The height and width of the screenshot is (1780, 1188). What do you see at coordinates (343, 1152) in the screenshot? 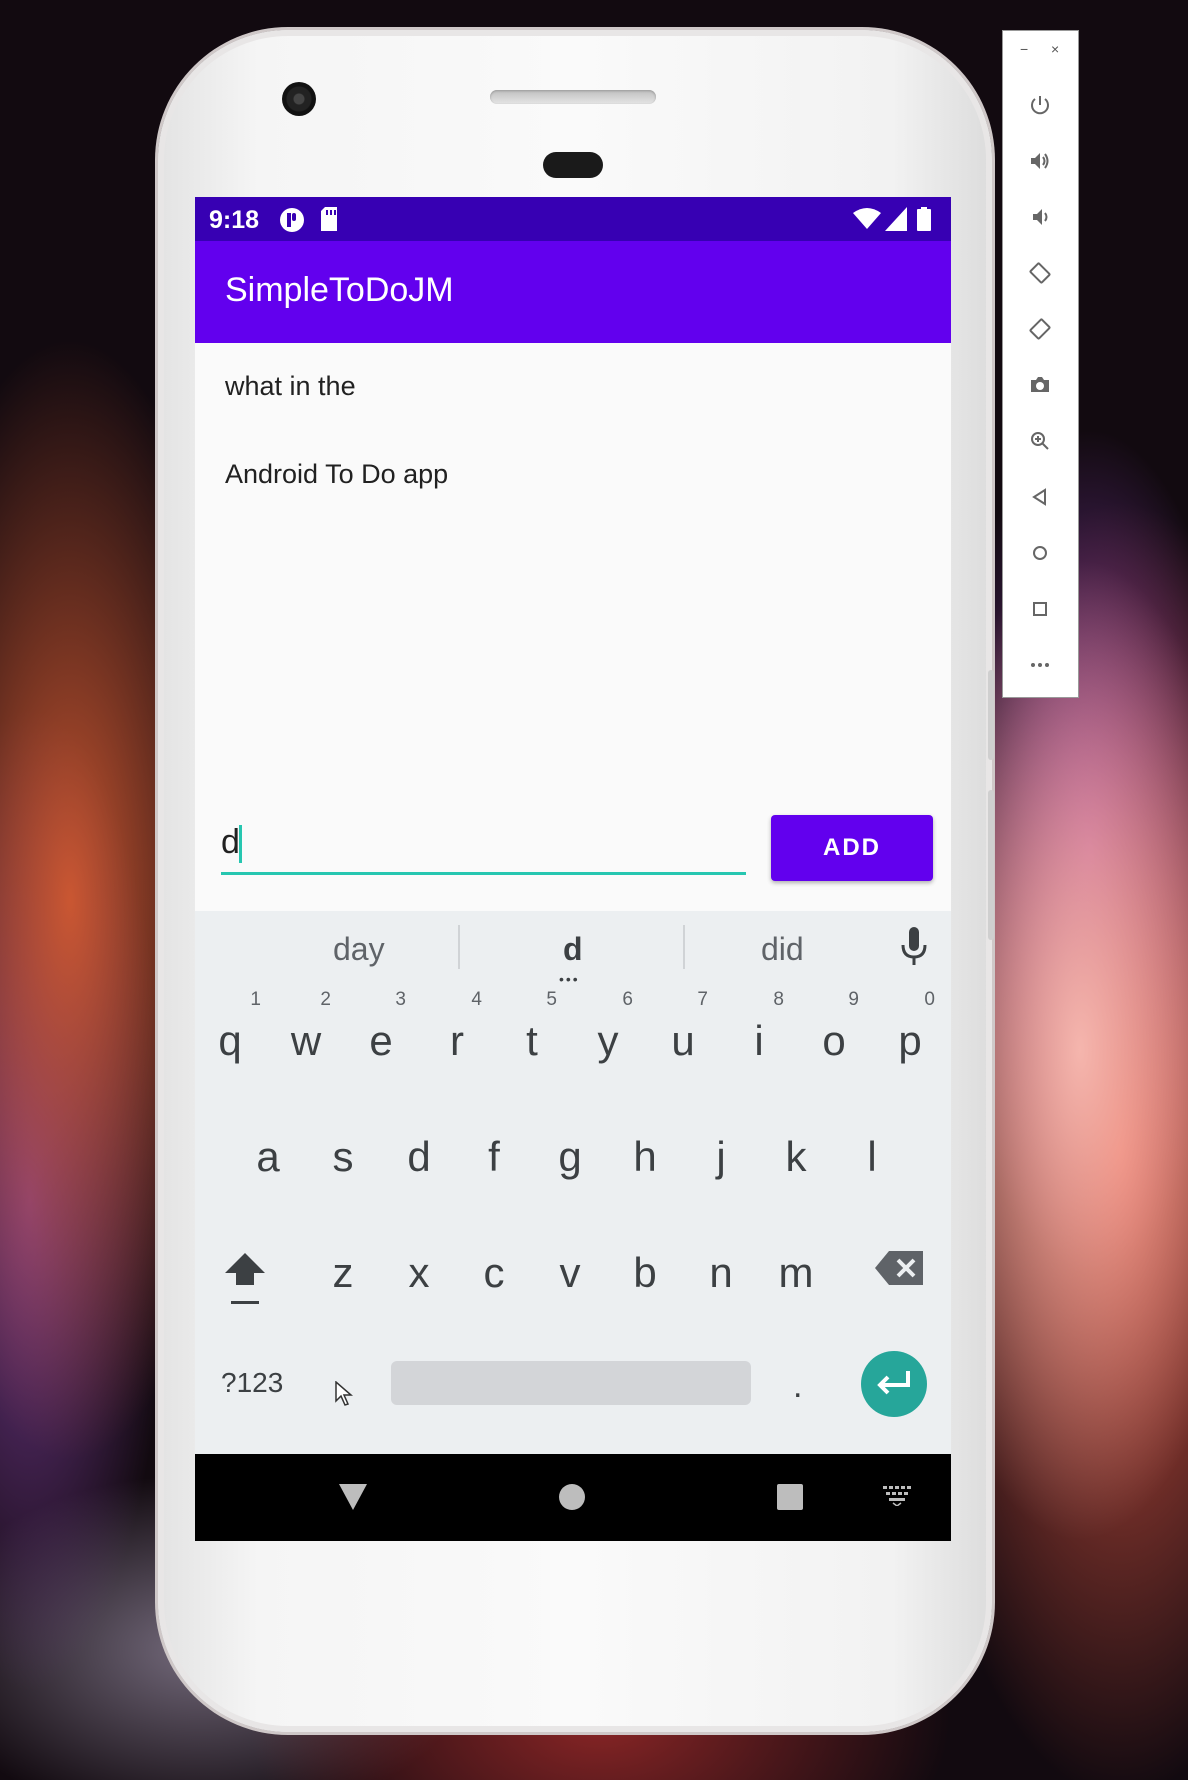
I see `key-s: s` at bounding box center [343, 1152].